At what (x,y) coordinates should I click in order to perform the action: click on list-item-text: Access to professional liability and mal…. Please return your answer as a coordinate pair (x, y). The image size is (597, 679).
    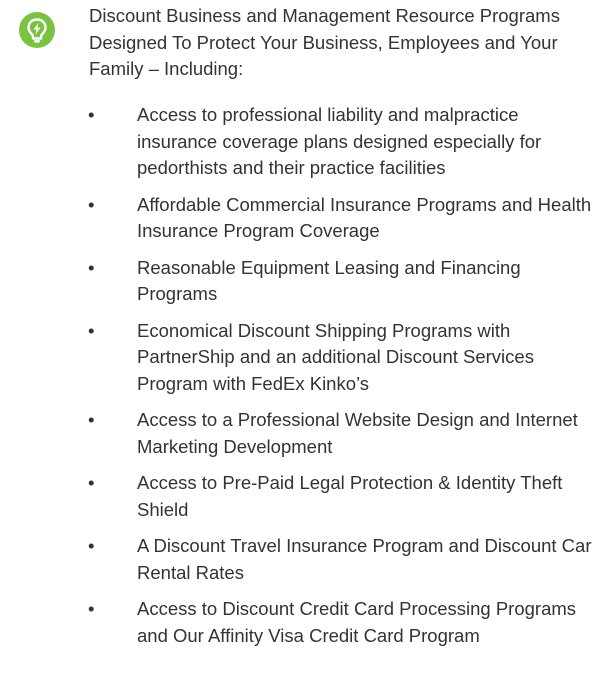
    Looking at the image, I should click on (339, 141).